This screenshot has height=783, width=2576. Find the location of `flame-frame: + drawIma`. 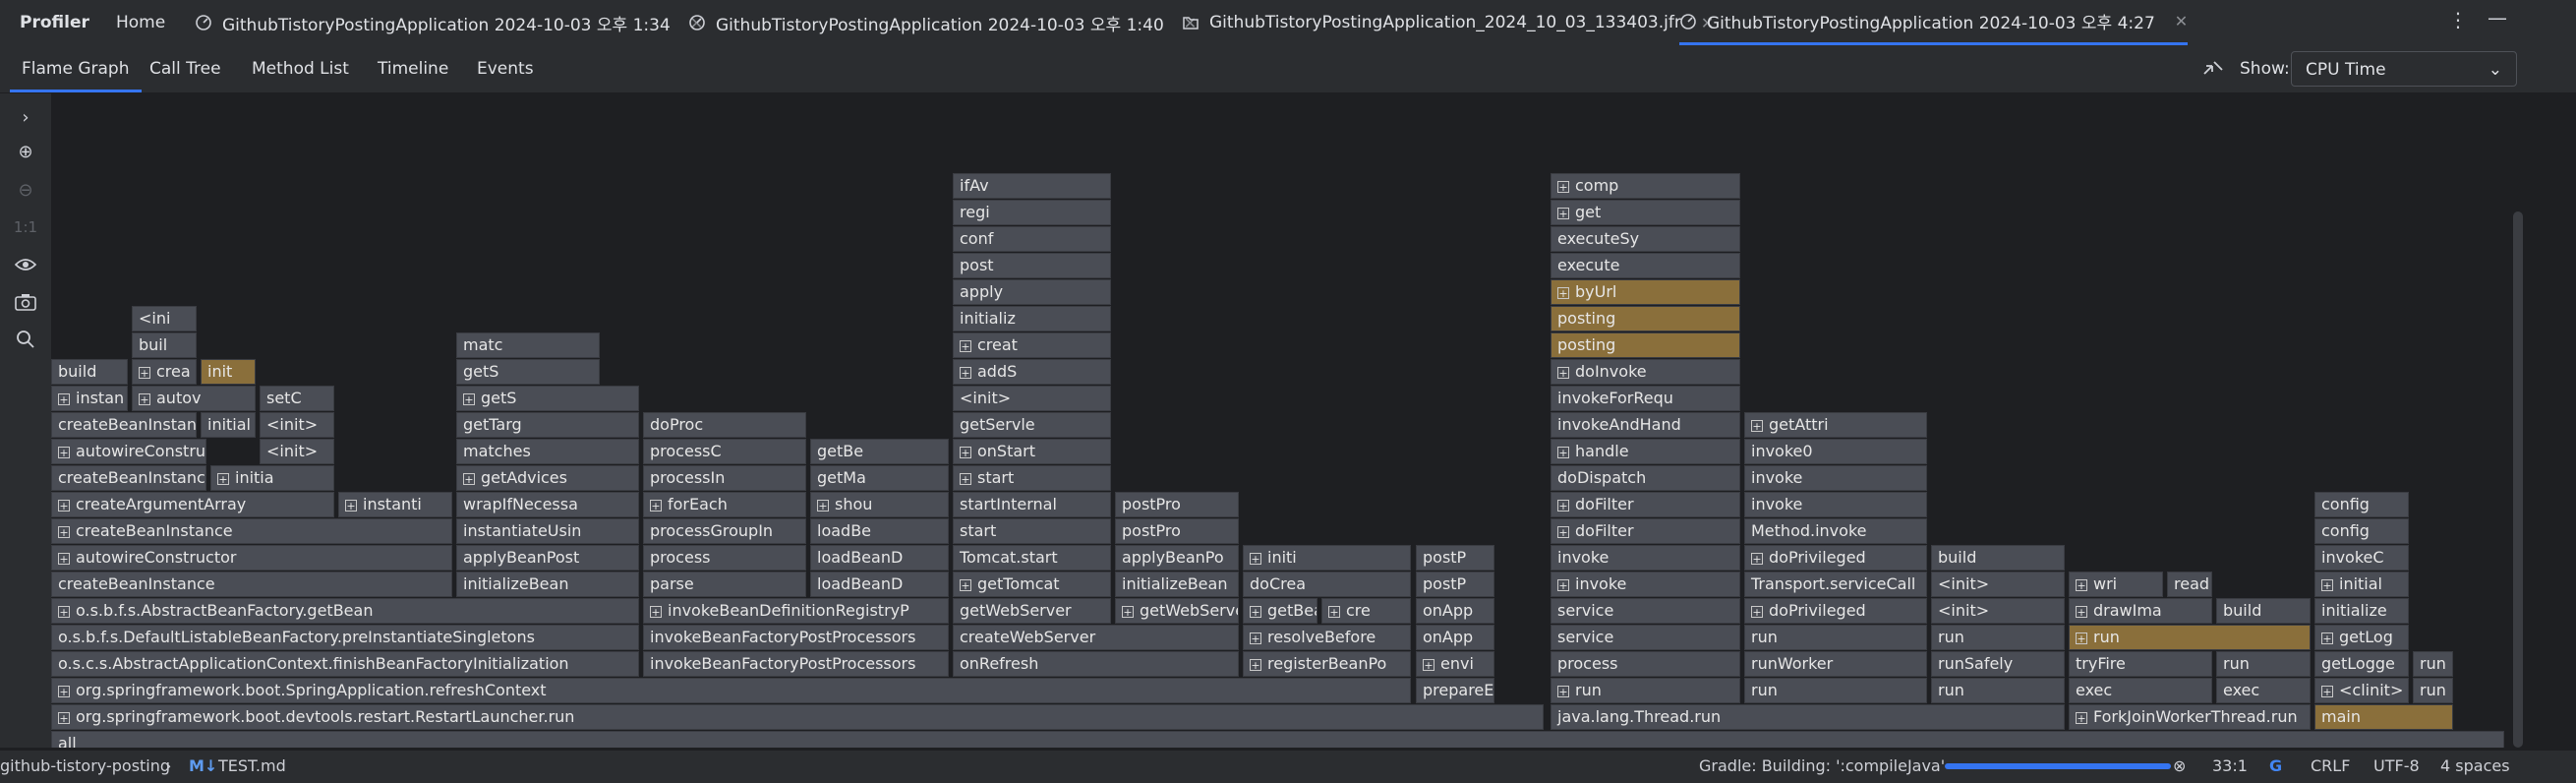

flame-frame: + drawIma is located at coordinates (2140, 611).